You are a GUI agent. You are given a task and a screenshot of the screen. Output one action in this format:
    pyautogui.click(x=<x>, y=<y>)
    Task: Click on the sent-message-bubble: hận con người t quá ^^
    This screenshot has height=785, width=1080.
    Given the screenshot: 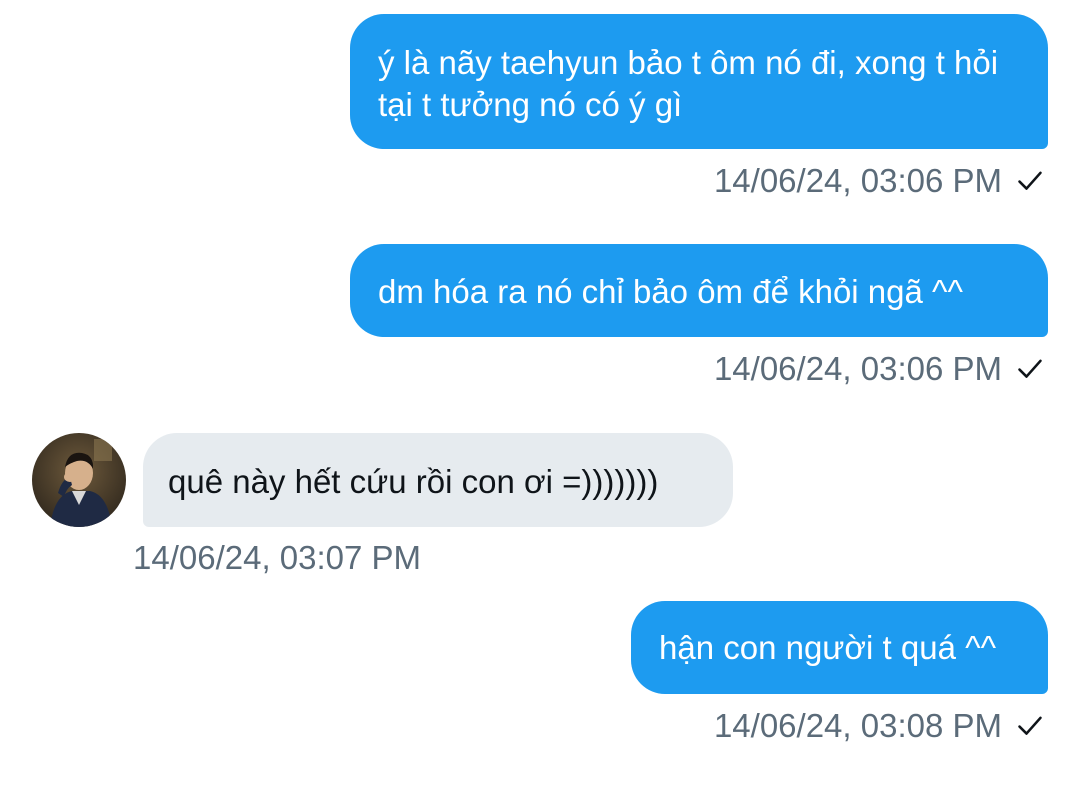 What is the action you would take?
    pyautogui.click(x=839, y=647)
    